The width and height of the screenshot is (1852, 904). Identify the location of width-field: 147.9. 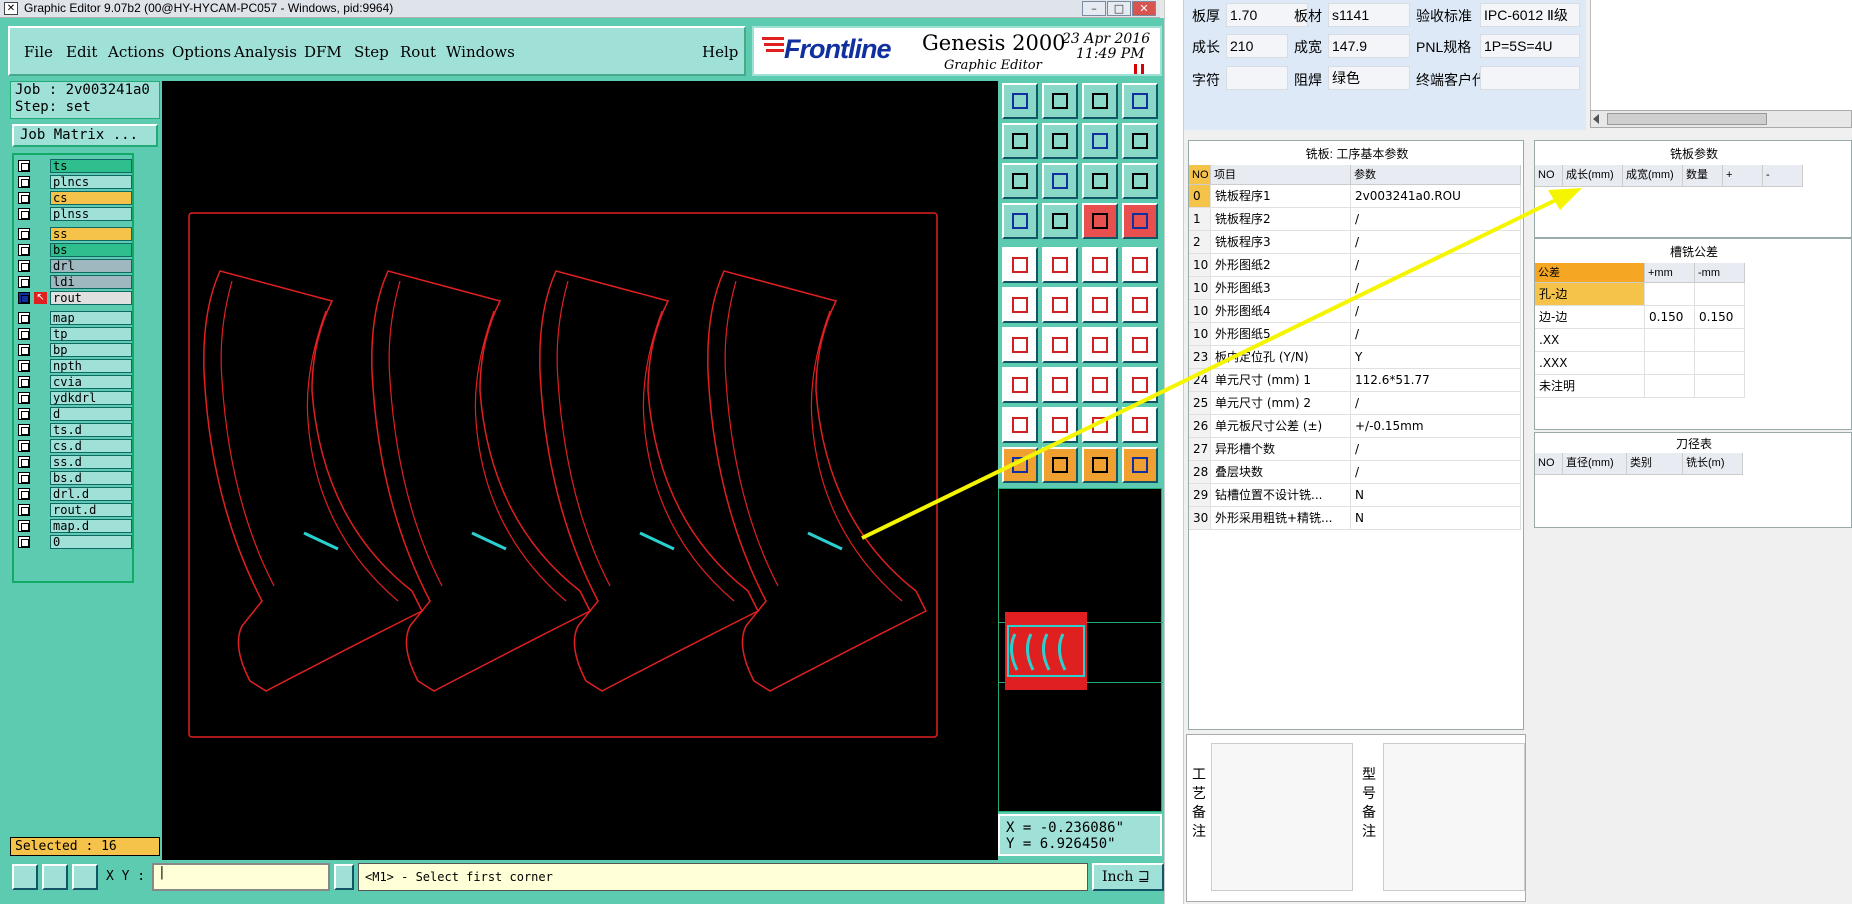
(1369, 46).